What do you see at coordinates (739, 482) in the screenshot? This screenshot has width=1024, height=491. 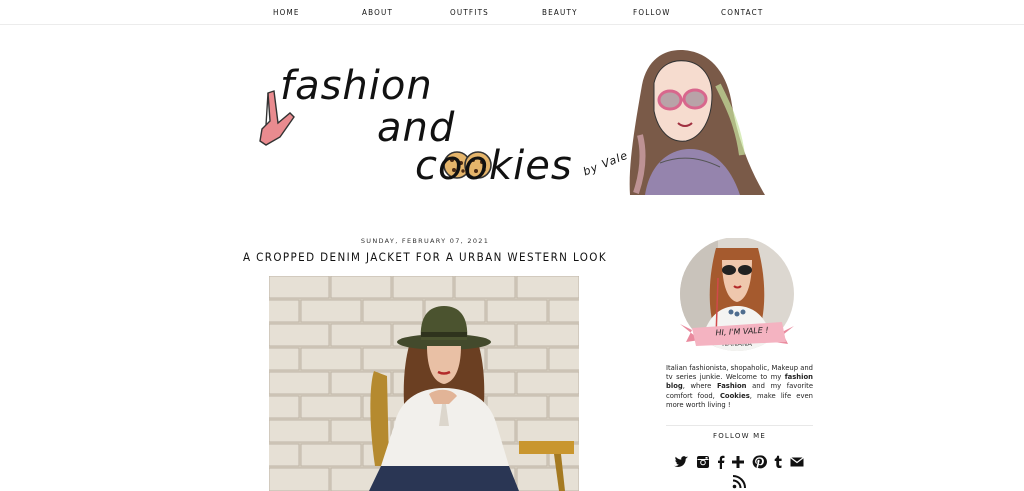 I see `rss-icon` at bounding box center [739, 482].